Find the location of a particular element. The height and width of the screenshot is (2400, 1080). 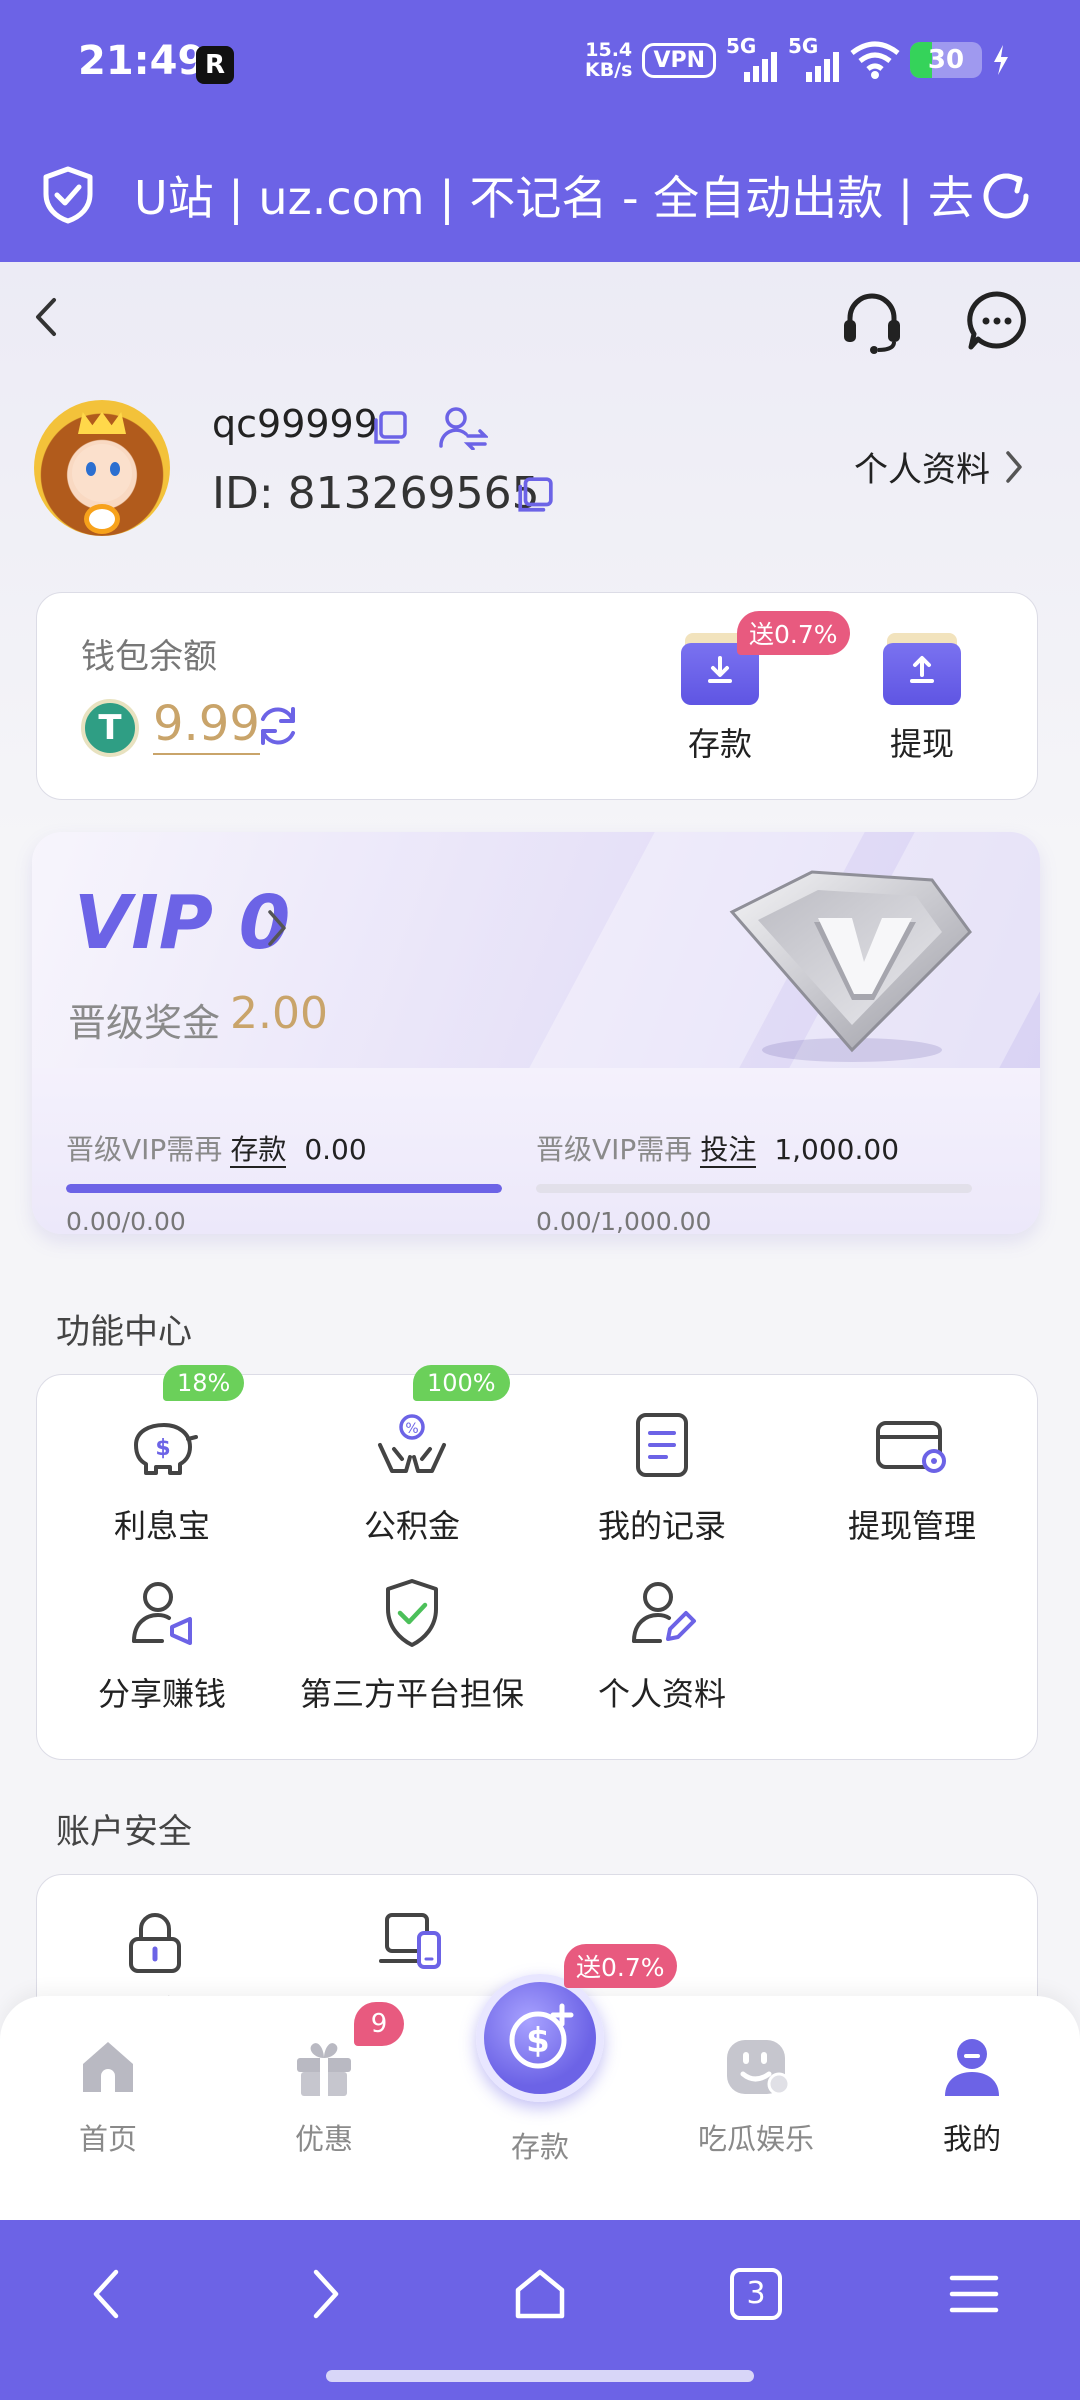

network-speed-unit: KB/s is located at coordinates (608, 70).